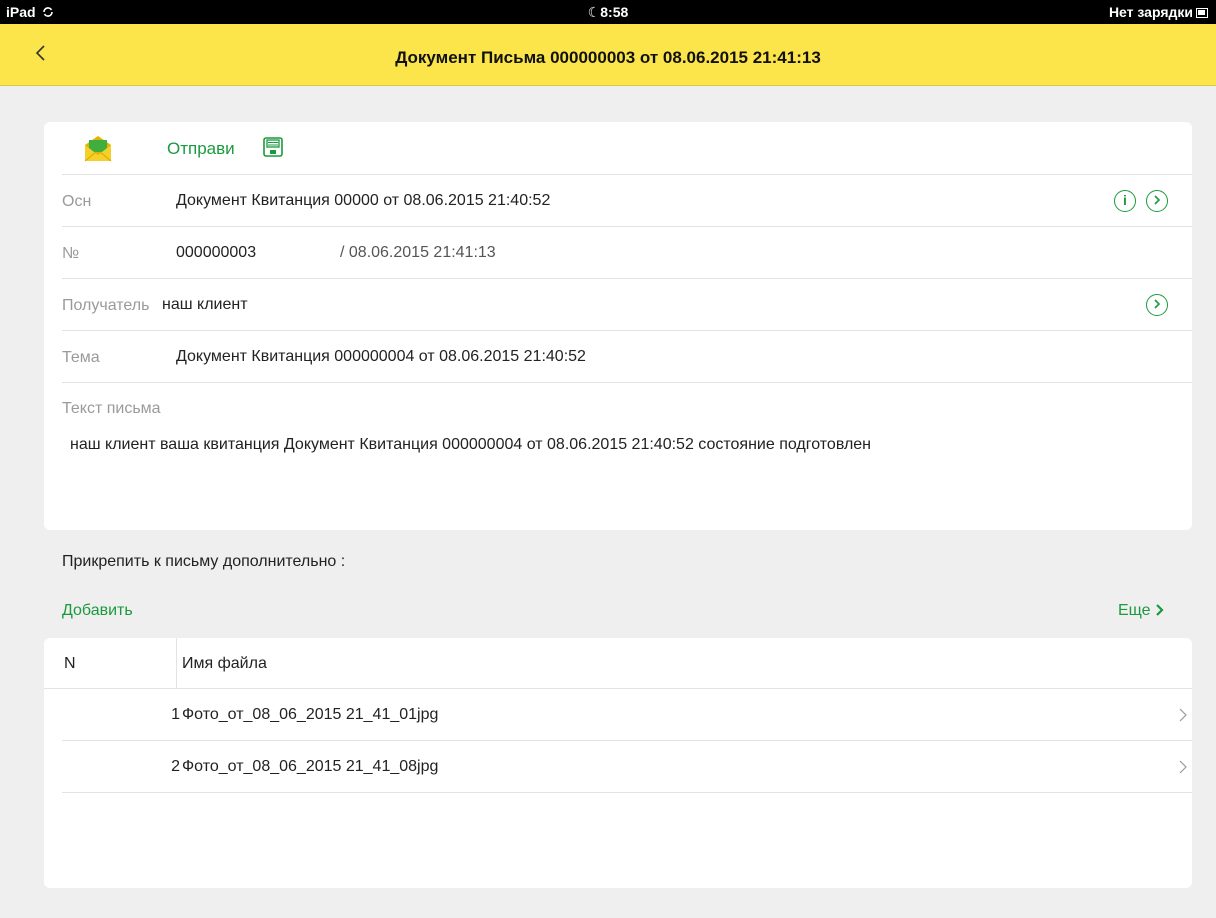 This screenshot has width=1216, height=918. What do you see at coordinates (273, 147) in the screenshot?
I see `save-icon` at bounding box center [273, 147].